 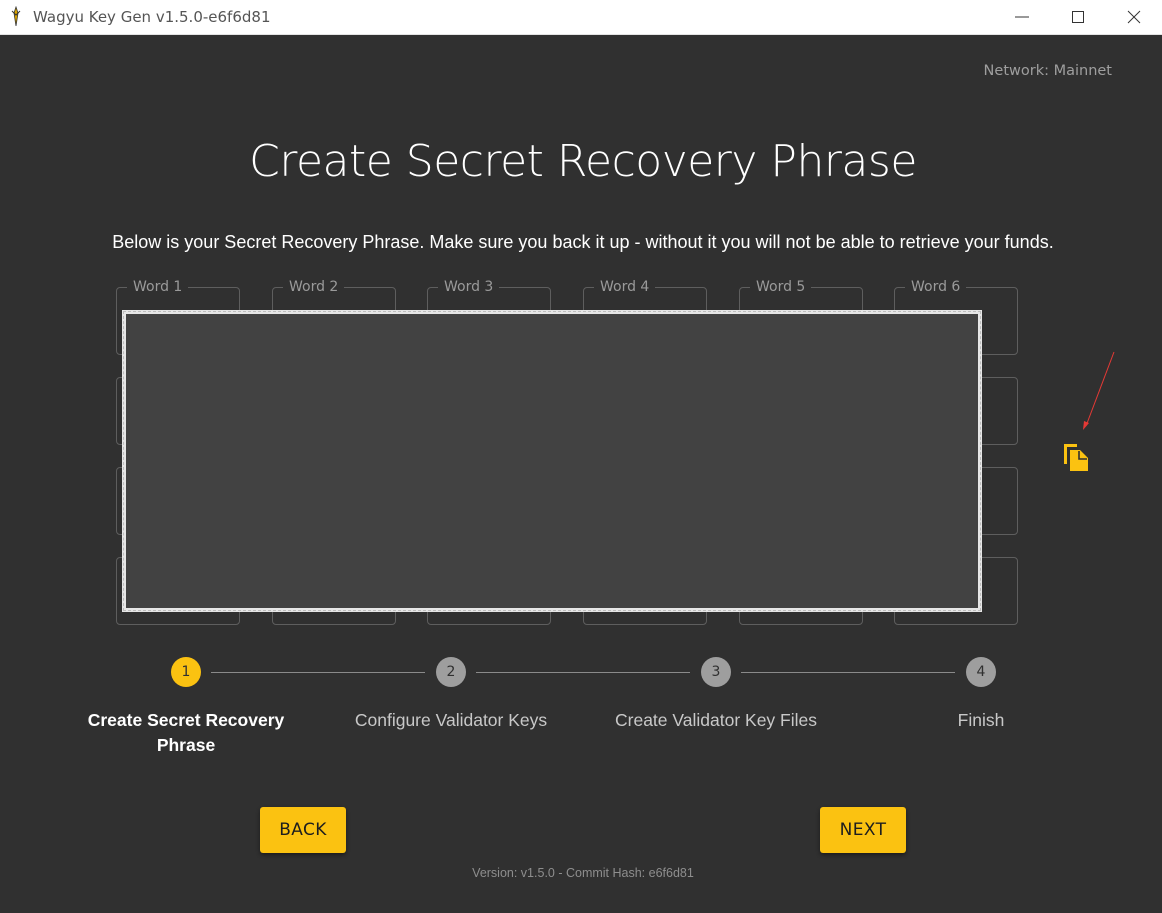 What do you see at coordinates (625, 287) in the screenshot?
I see `word-label: Word 4` at bounding box center [625, 287].